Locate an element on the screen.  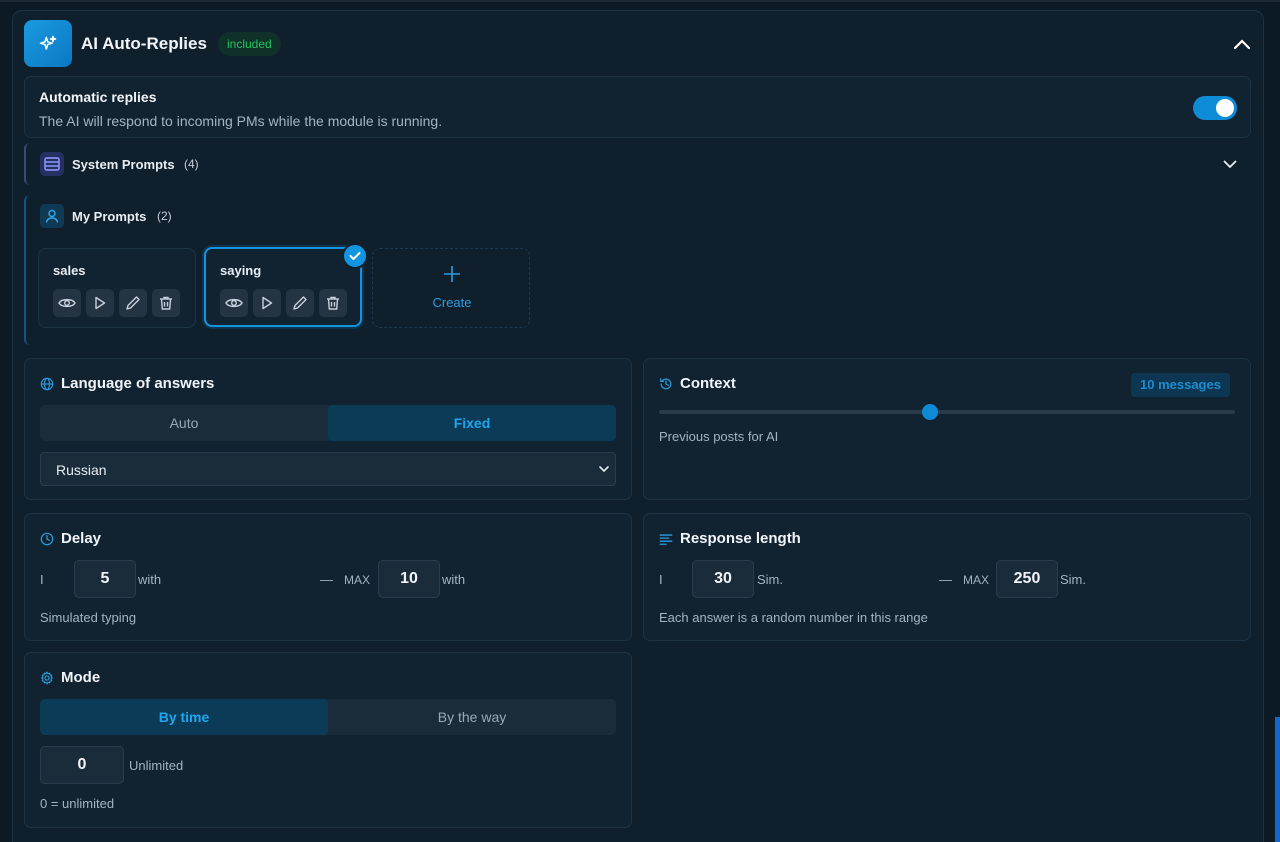
response-min-input: 30 is located at coordinates (723, 579).